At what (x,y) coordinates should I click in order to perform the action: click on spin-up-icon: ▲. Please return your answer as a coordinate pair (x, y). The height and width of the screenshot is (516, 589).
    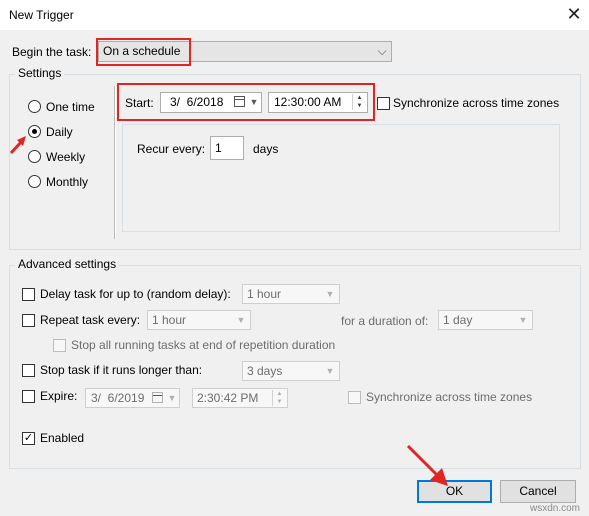
    Looking at the image, I should click on (279, 394).